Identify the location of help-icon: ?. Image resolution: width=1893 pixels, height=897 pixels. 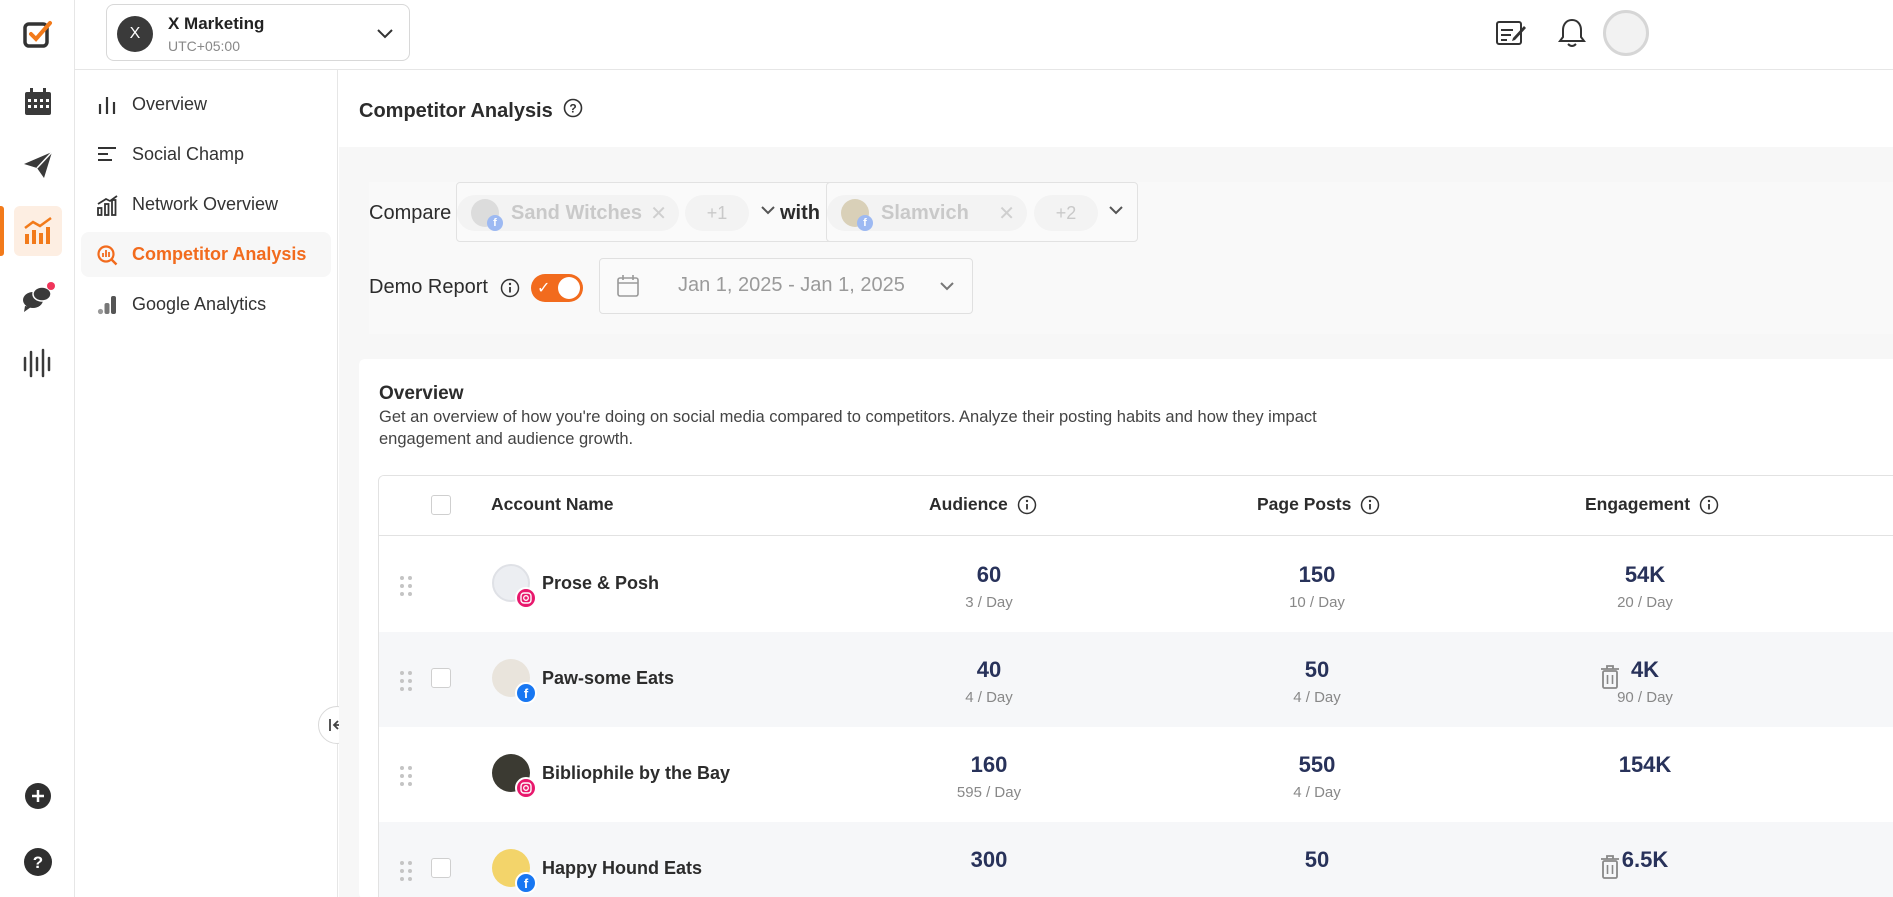
(38, 862).